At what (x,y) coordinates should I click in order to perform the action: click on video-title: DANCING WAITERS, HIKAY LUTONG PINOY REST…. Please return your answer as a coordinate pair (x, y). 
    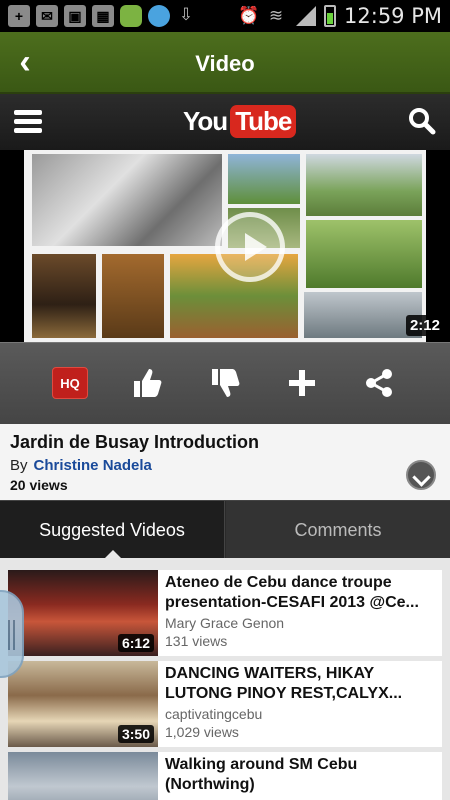
    Looking at the image, I should click on (284, 683).